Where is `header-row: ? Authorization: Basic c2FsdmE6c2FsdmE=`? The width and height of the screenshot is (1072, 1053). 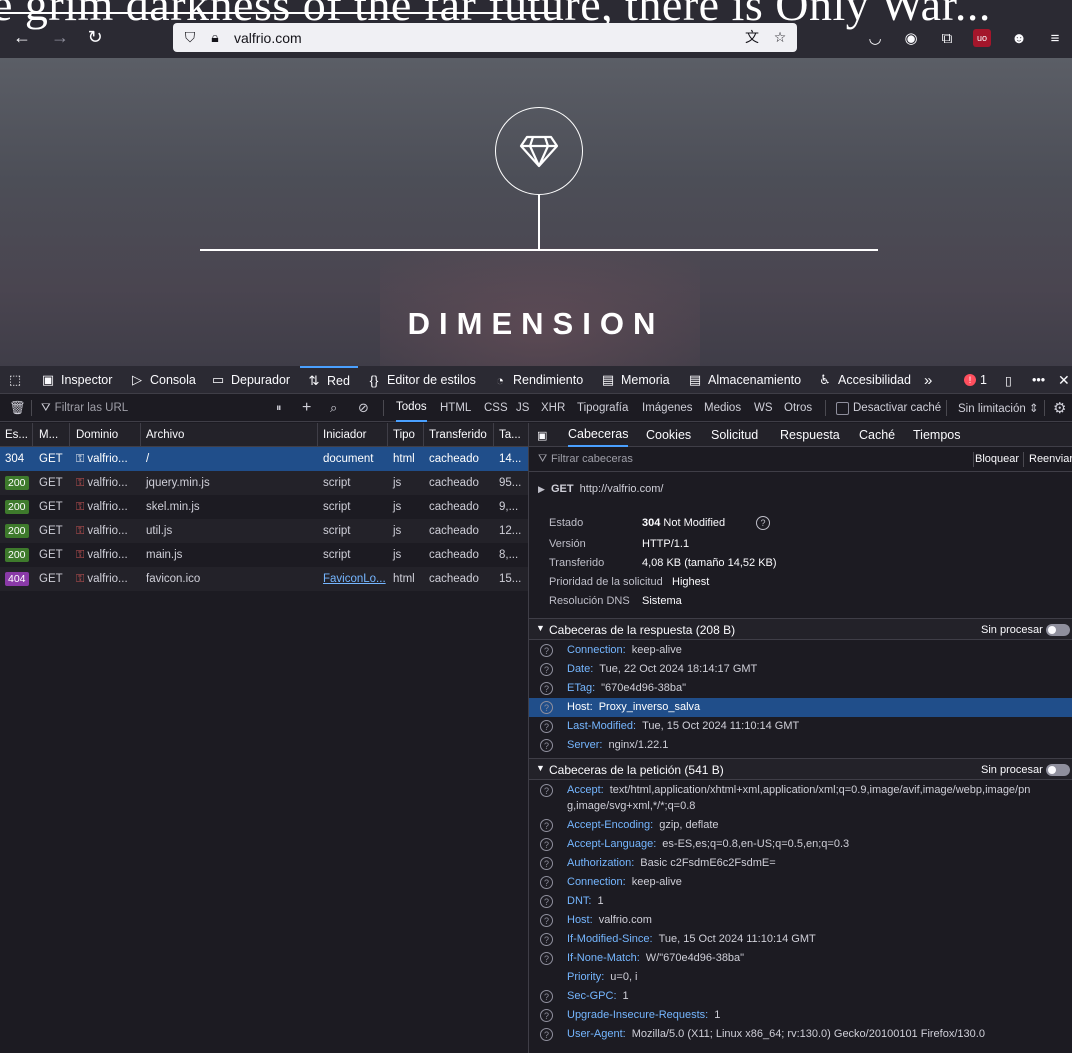 header-row: ? Authorization: Basic c2FsdmE6c2FsdmE= is located at coordinates (800, 863).